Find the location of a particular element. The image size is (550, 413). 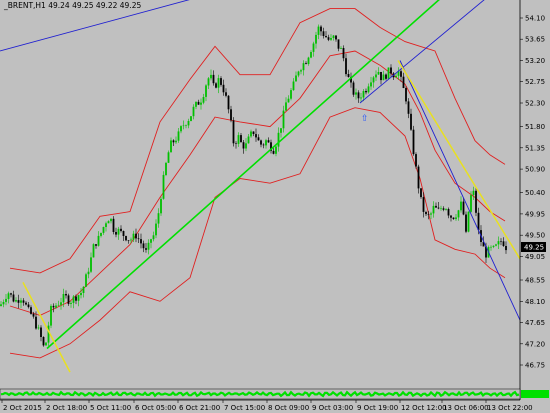

arrow-up-icon: ⇧ is located at coordinates (365, 119).